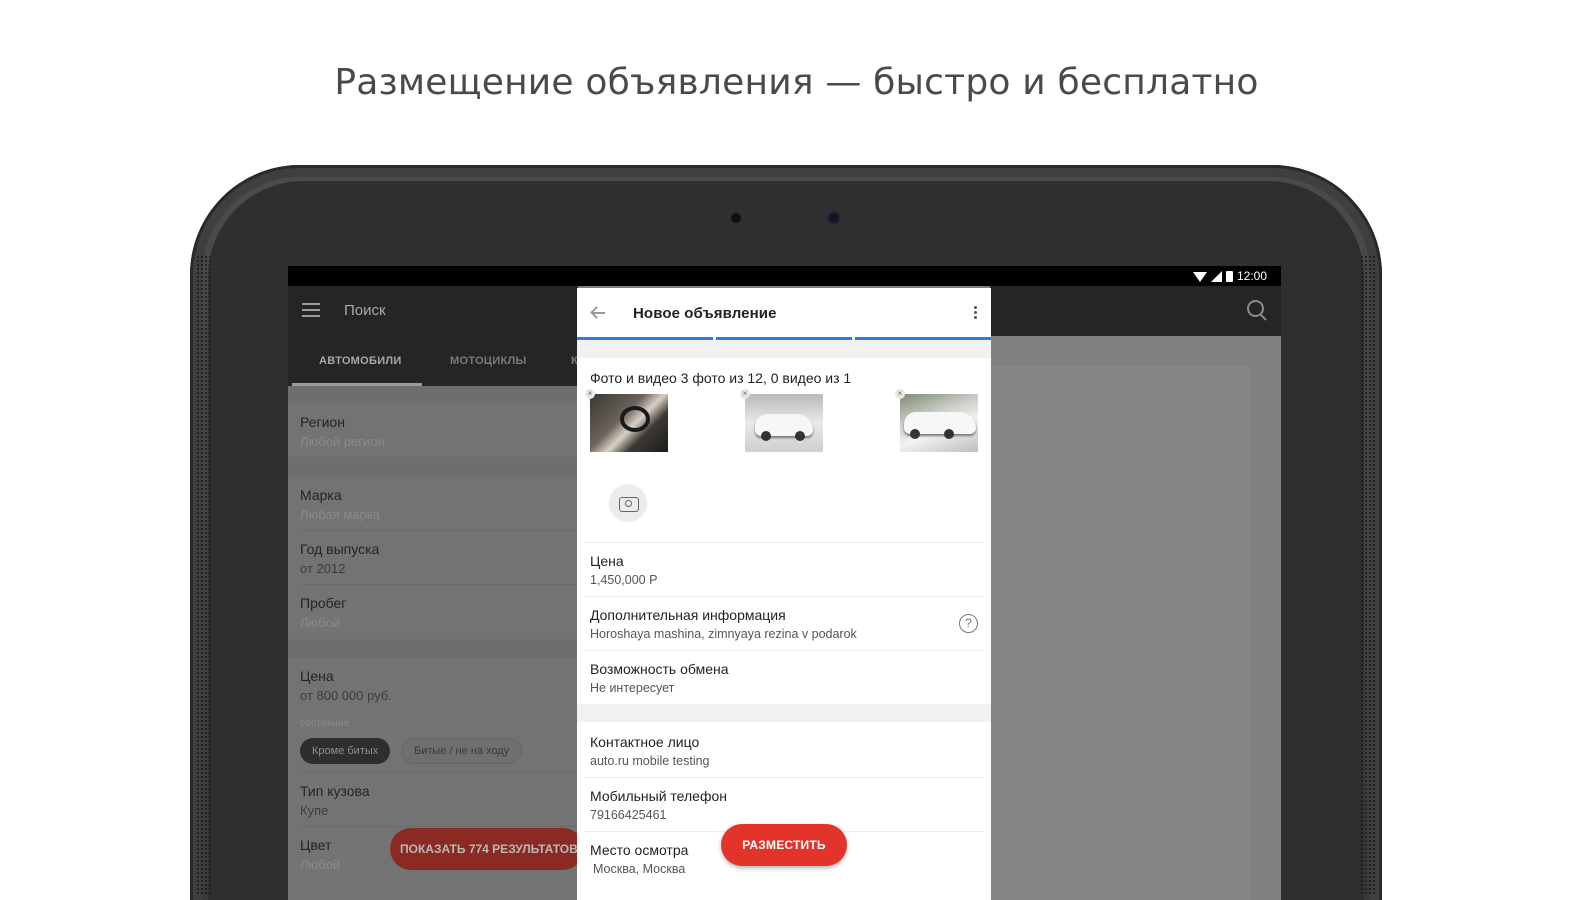 The image size is (1593, 900). What do you see at coordinates (658, 796) in the screenshot?
I see `field-label: Мобильный телефон` at bounding box center [658, 796].